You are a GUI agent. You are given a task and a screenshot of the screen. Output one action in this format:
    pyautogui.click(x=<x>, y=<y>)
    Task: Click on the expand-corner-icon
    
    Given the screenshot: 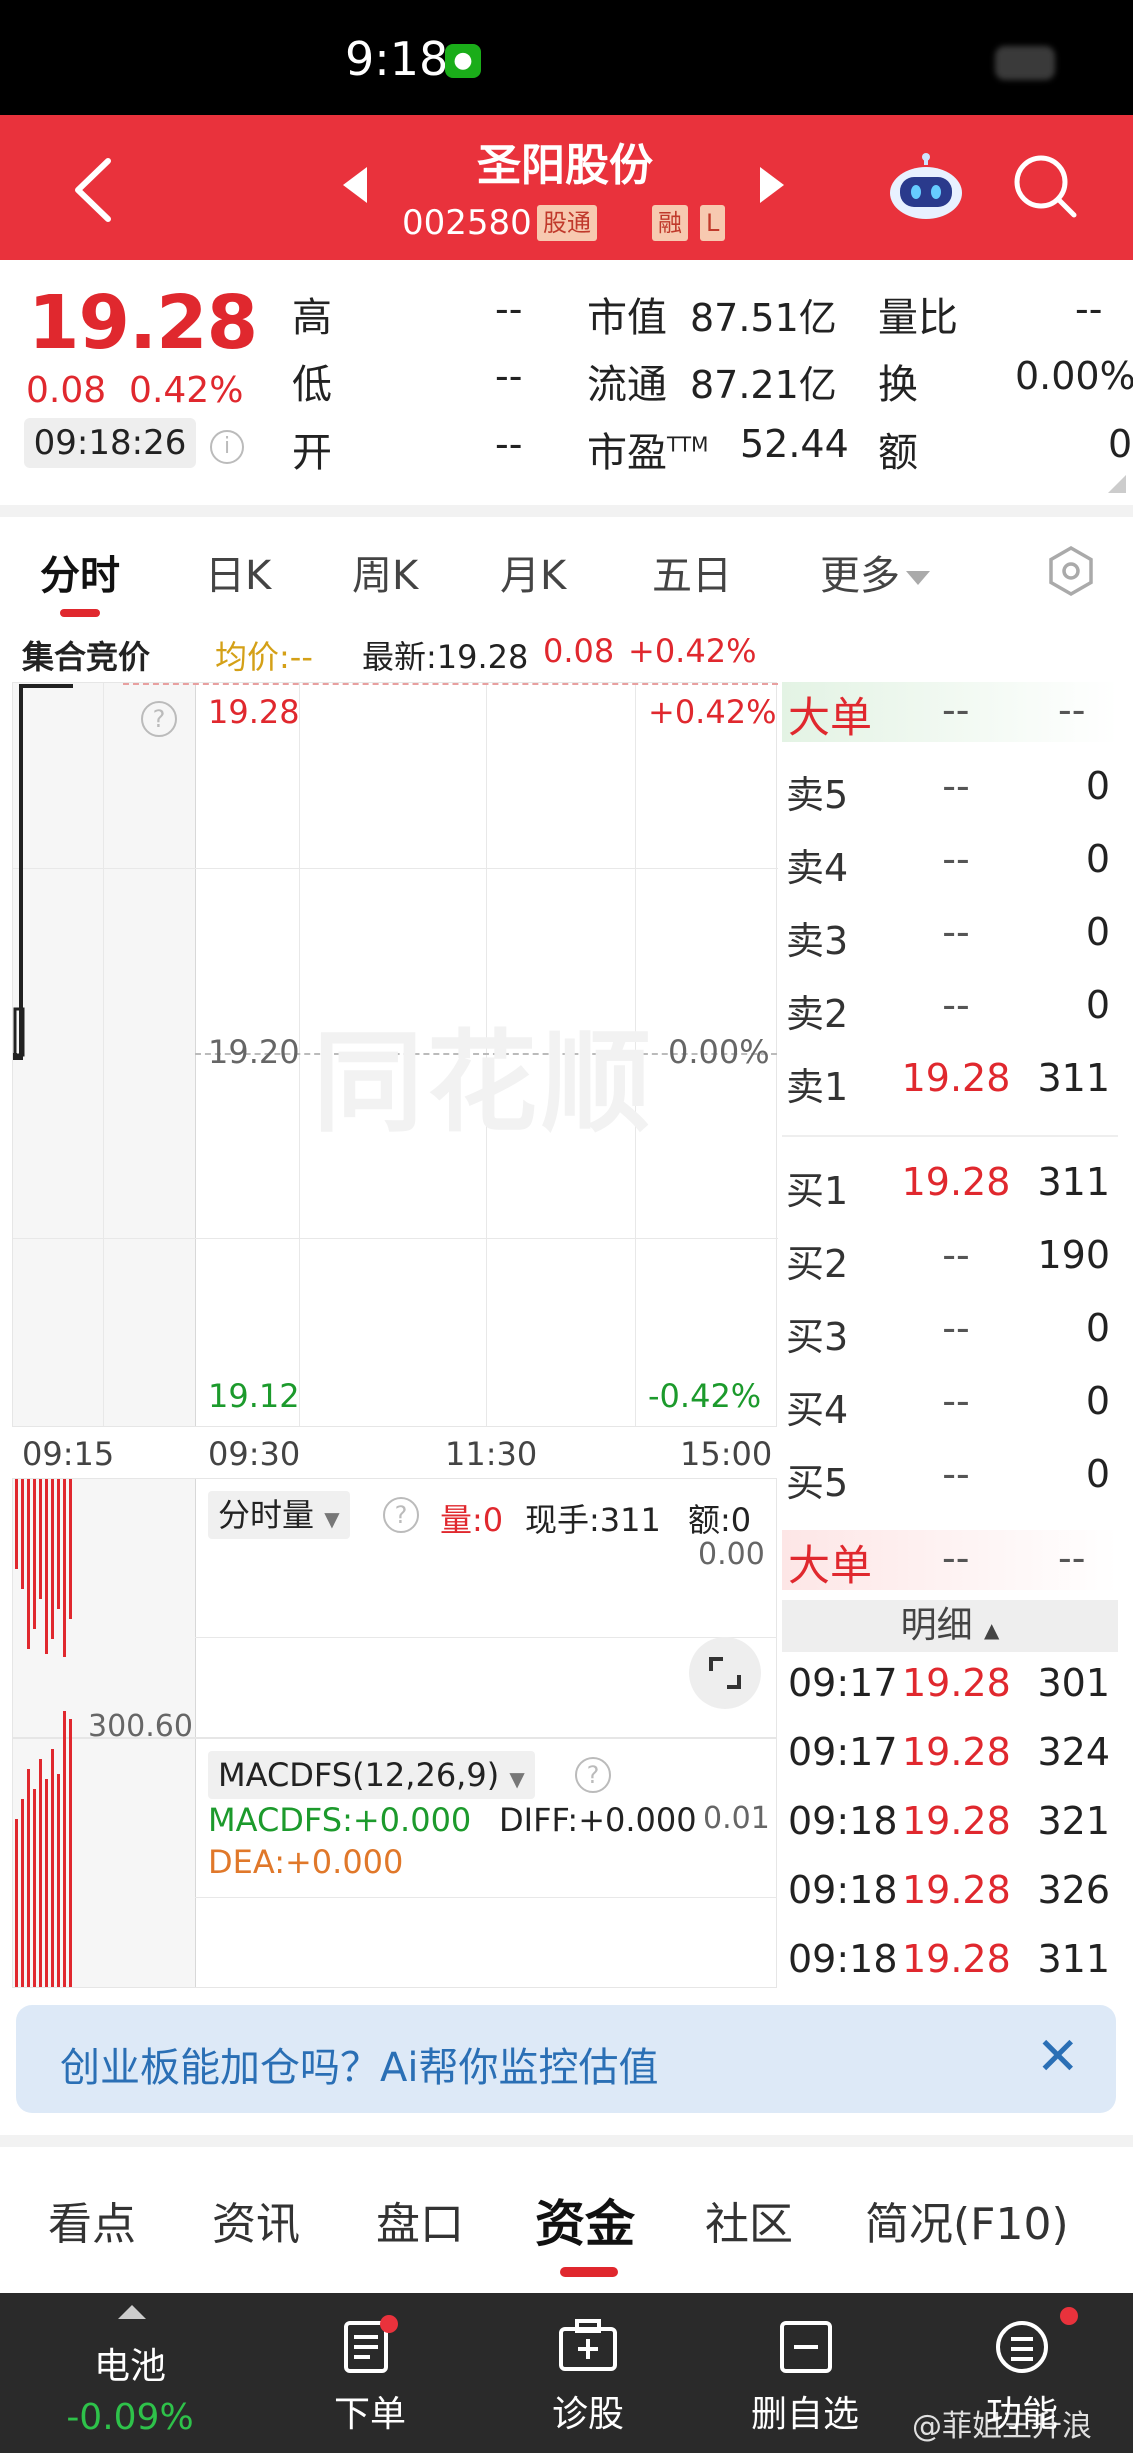 What is the action you would take?
    pyautogui.click(x=1117, y=484)
    